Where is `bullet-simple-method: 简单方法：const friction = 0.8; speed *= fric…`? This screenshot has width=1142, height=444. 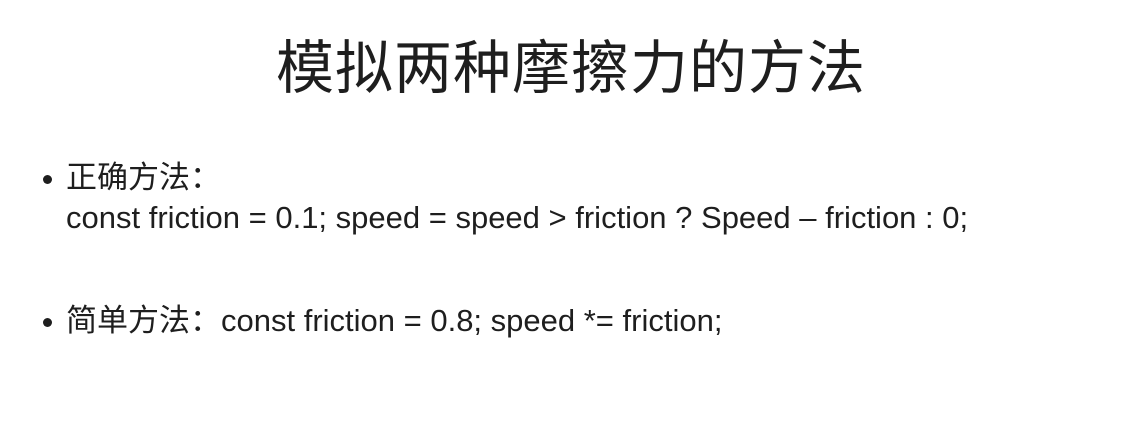
bullet-simple-method: 简单方法：const friction = 0.8; speed *= fric… is located at coordinates (585, 321).